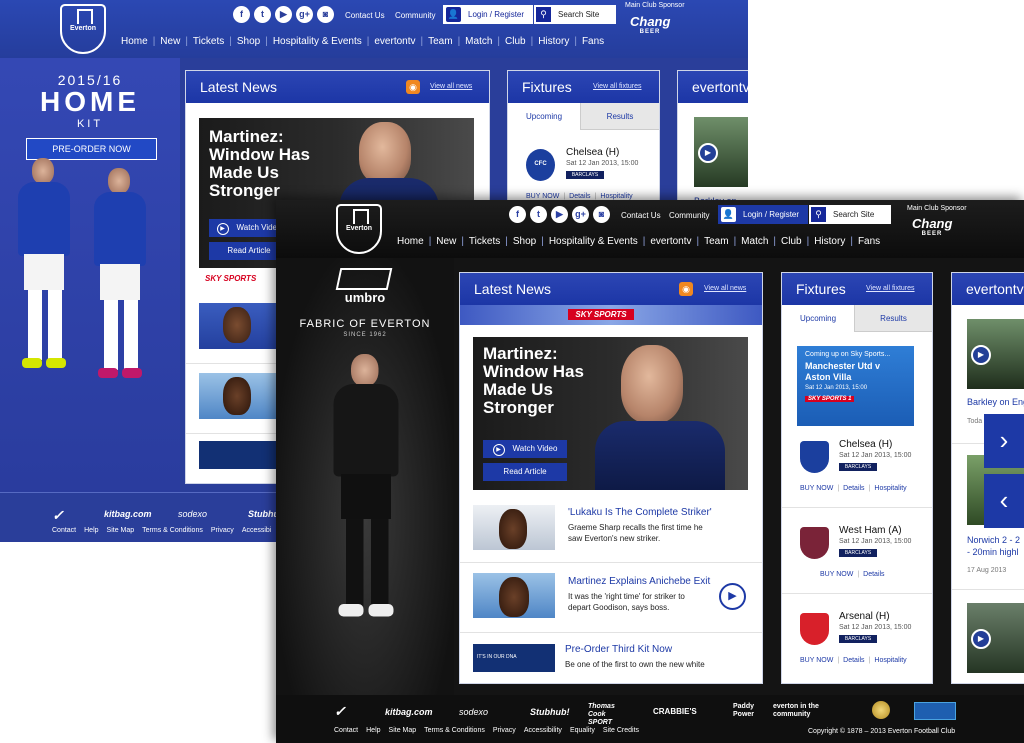  What do you see at coordinates (458, 730) in the screenshot?
I see `footer-link: Terms & Conditions` at bounding box center [458, 730].